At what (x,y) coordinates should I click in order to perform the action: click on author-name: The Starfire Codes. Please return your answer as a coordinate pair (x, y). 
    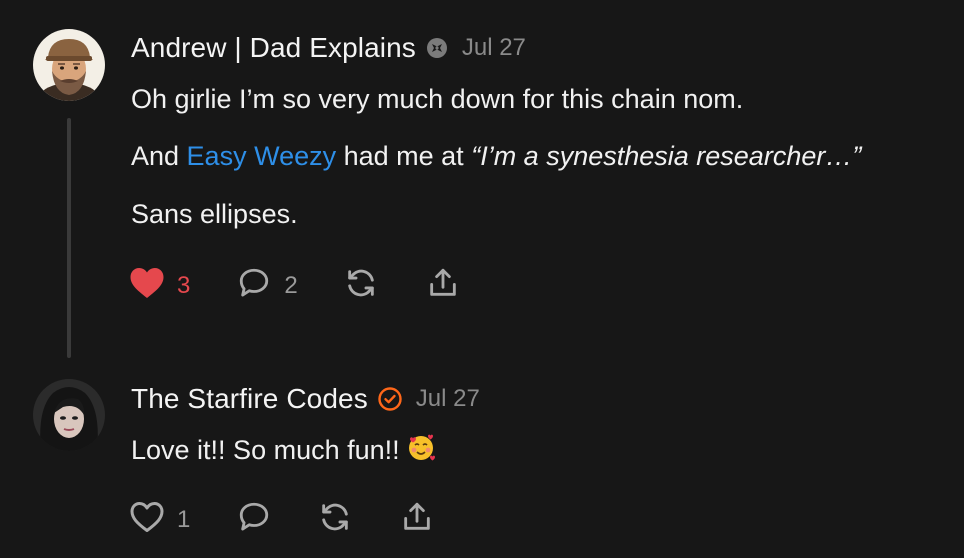
    Looking at the image, I should click on (249, 399).